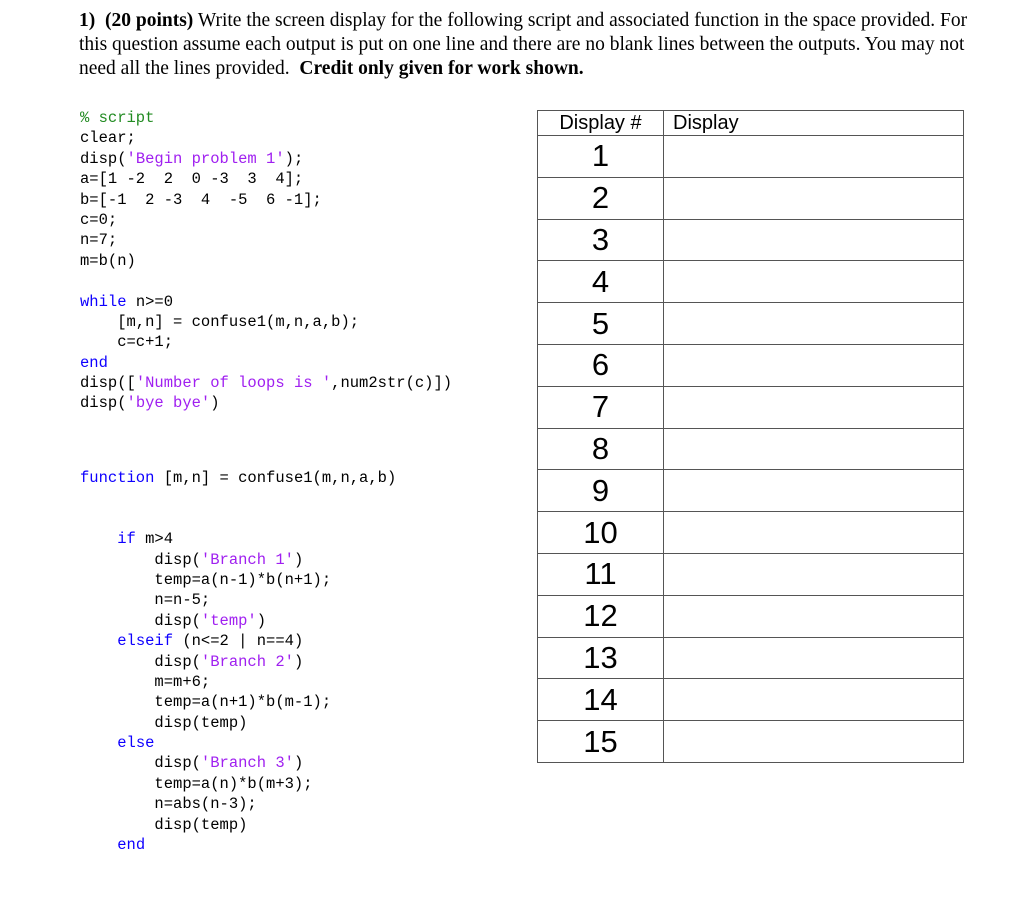  I want to click on answer-row: 8, so click(750, 449).